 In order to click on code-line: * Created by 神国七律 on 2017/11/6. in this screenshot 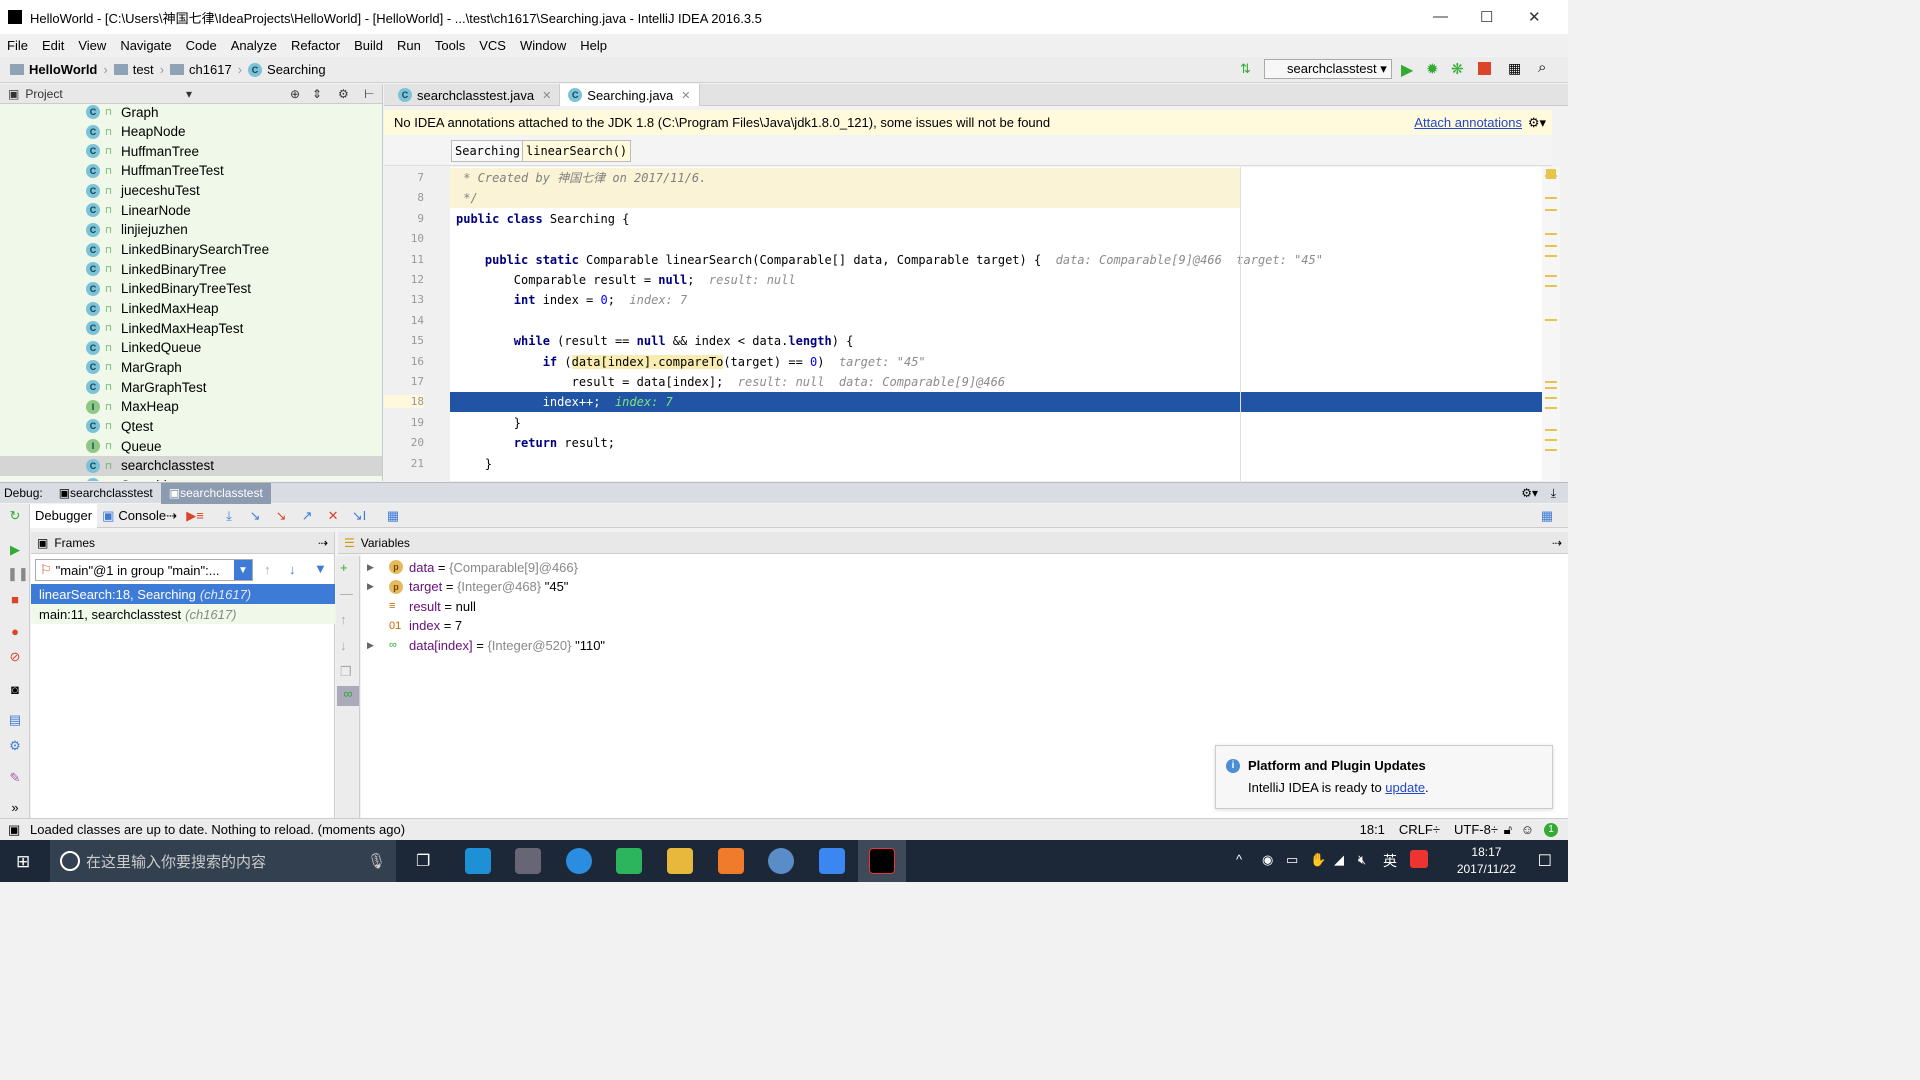, I will do `click(845, 178)`.